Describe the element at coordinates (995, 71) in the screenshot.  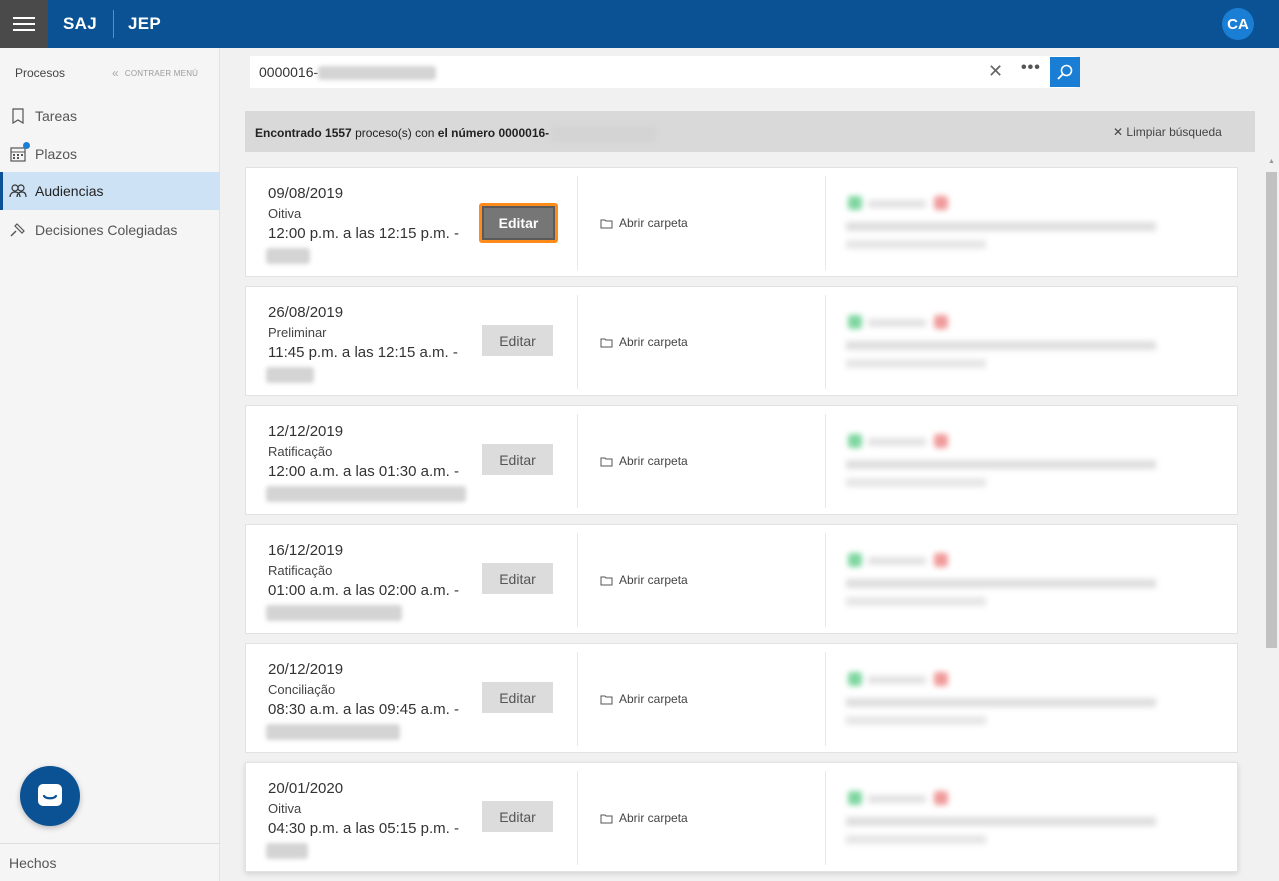
I see `clear-search-icon: ✕` at that location.